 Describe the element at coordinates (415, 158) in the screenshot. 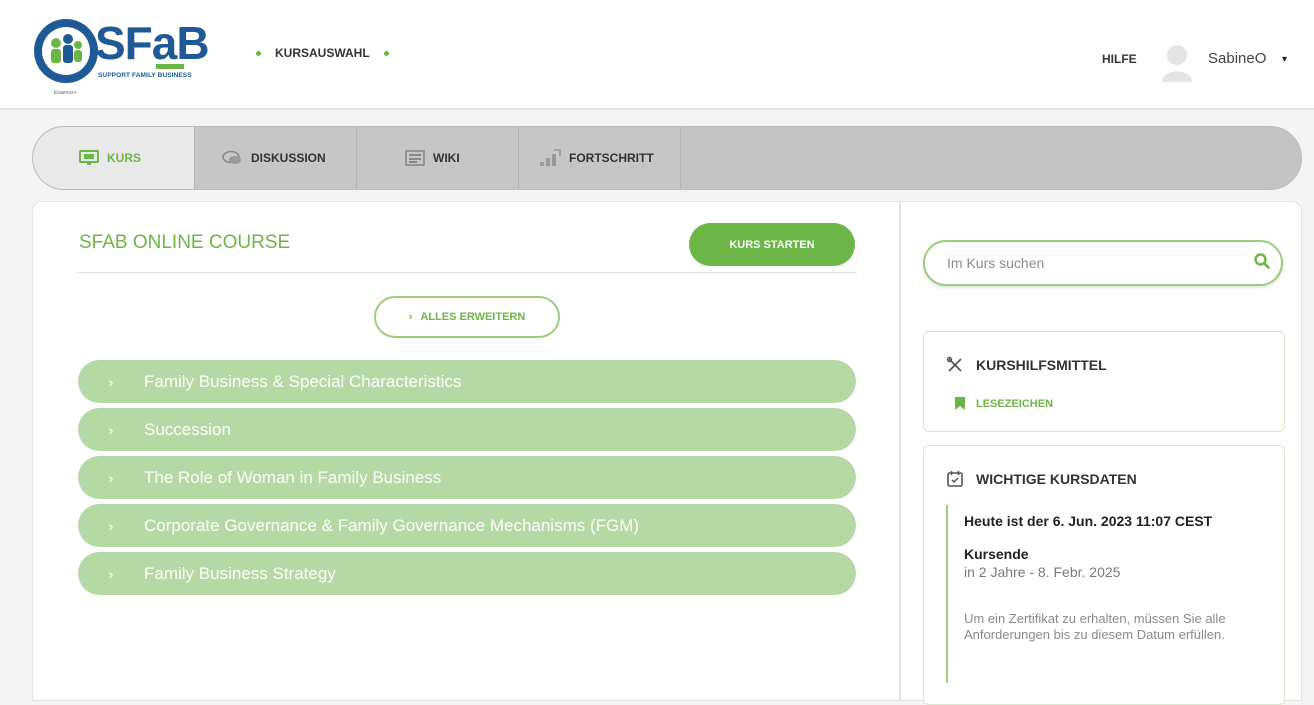

I see `wiki-icon` at that location.